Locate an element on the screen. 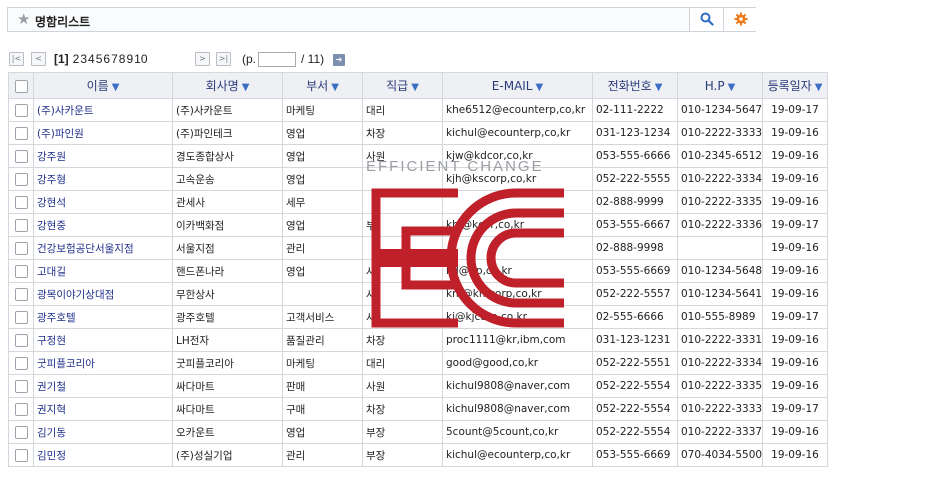 Image resolution: width=936 pixels, height=480 pixels. page-number-input is located at coordinates (277, 59).